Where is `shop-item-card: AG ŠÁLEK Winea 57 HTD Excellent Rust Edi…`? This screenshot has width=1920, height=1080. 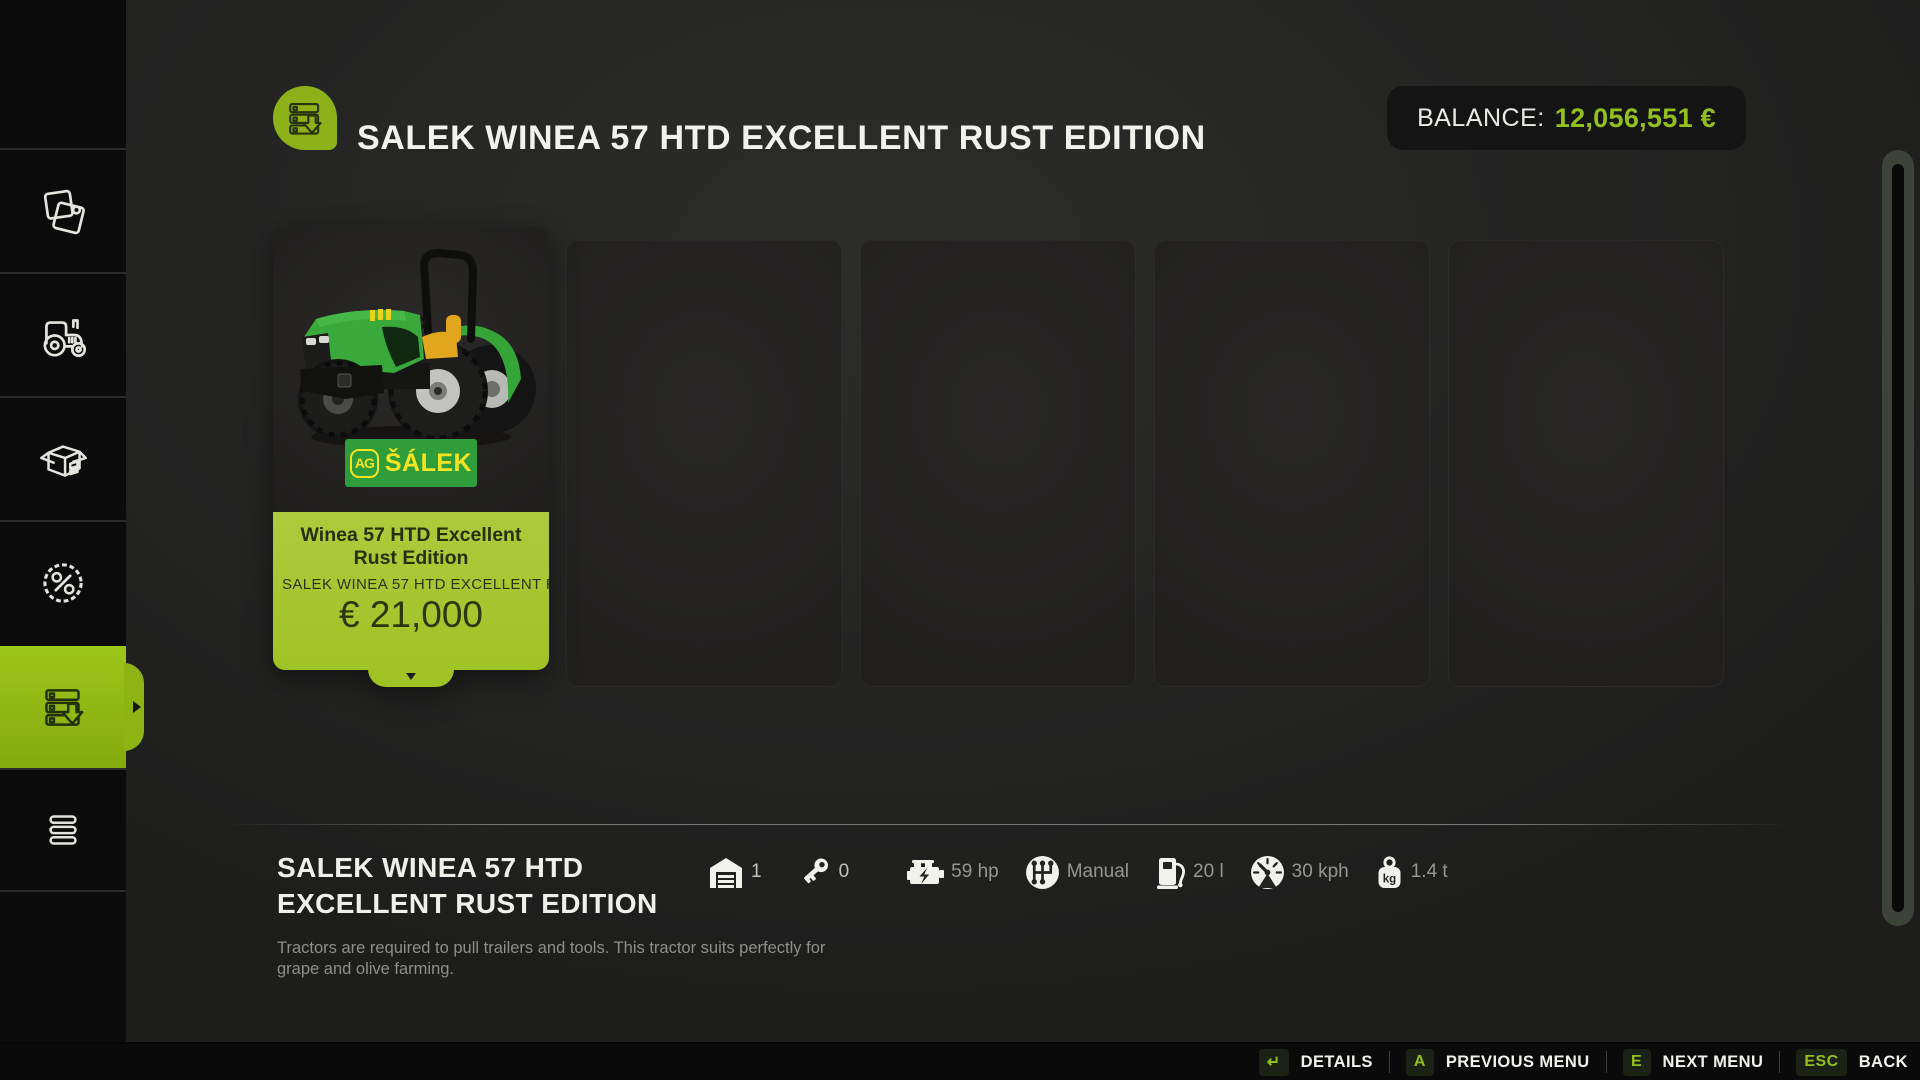
shop-item-card: AG ŠÁLEK Winea 57 HTD Excellent Rust Edi… is located at coordinates (411, 457).